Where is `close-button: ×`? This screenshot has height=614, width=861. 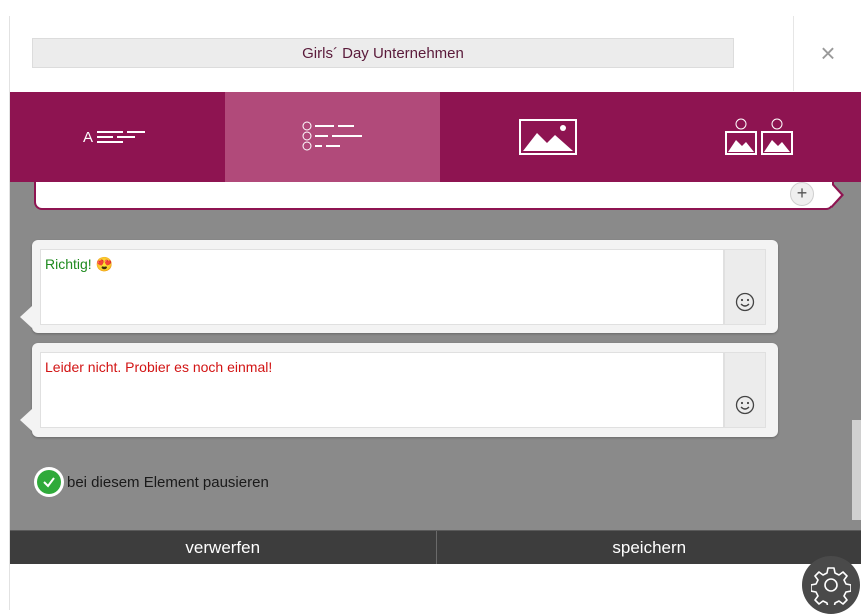 close-button: × is located at coordinates (827, 53).